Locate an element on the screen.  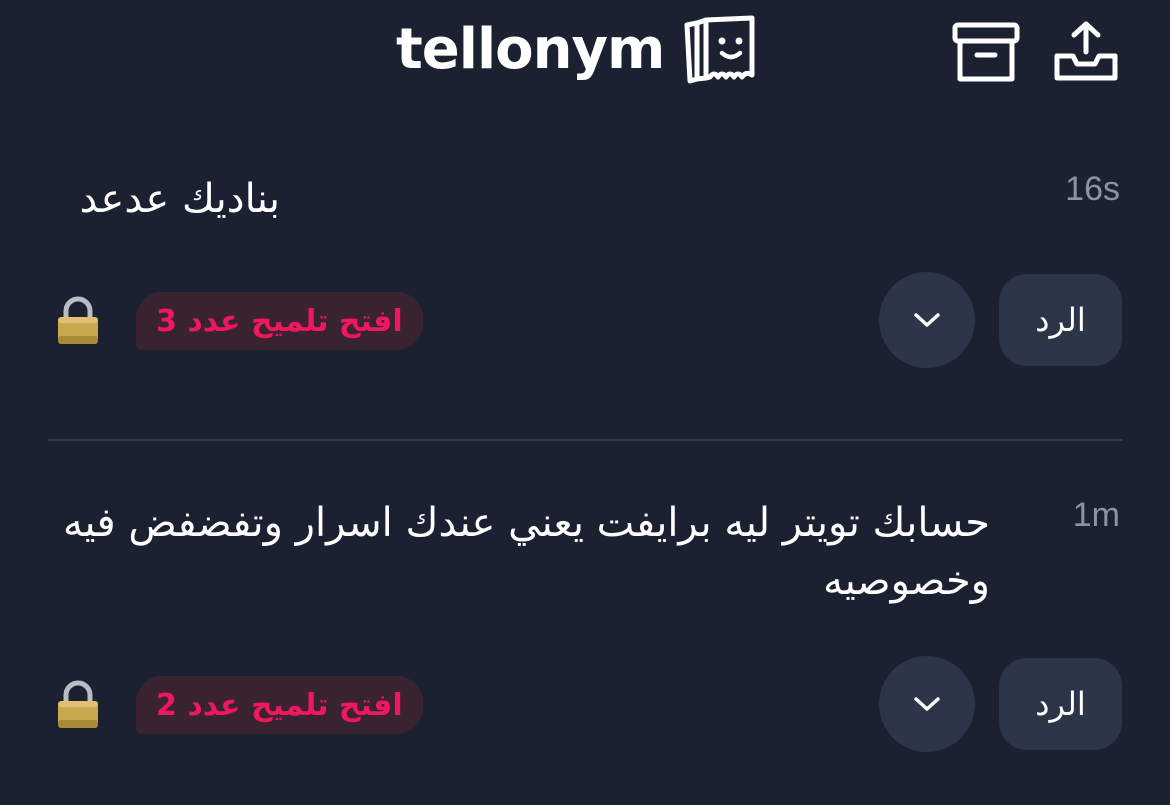
tell-text: بناديك عدعد is located at coordinates (180, 199).